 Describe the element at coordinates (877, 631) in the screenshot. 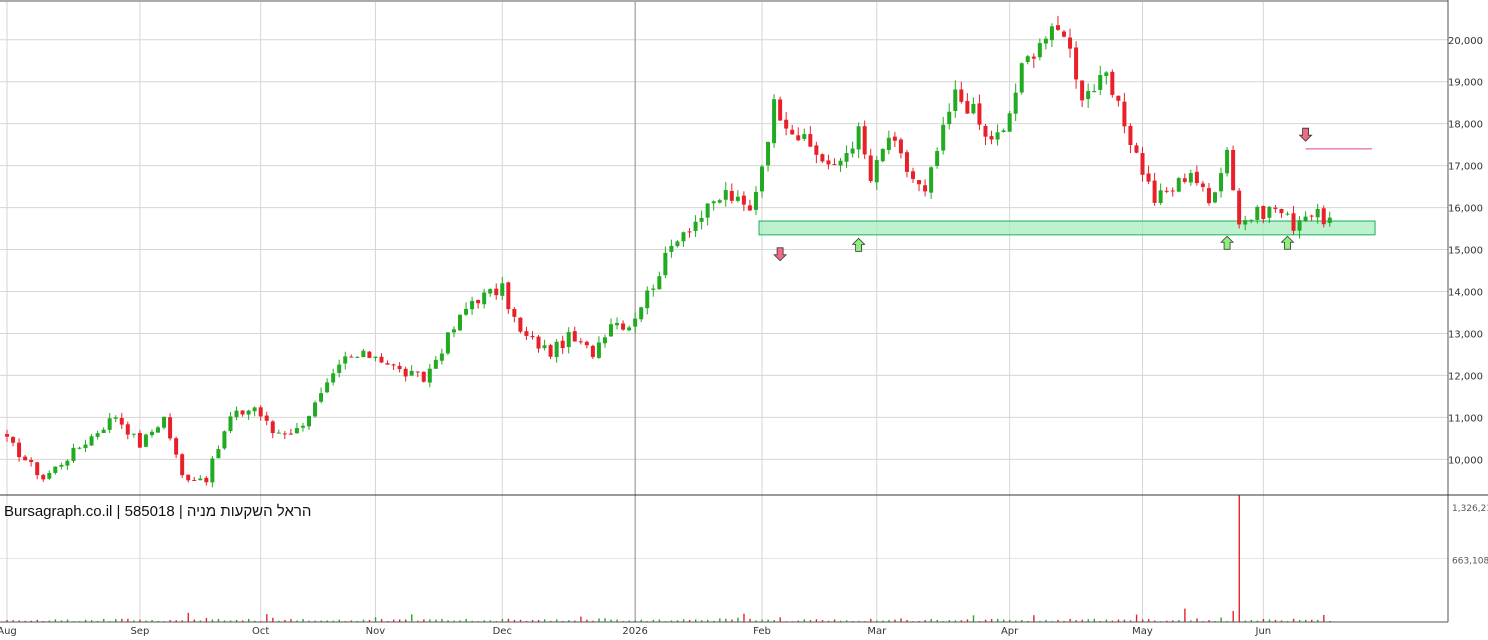

I see `month-tick-label: Mar` at that location.